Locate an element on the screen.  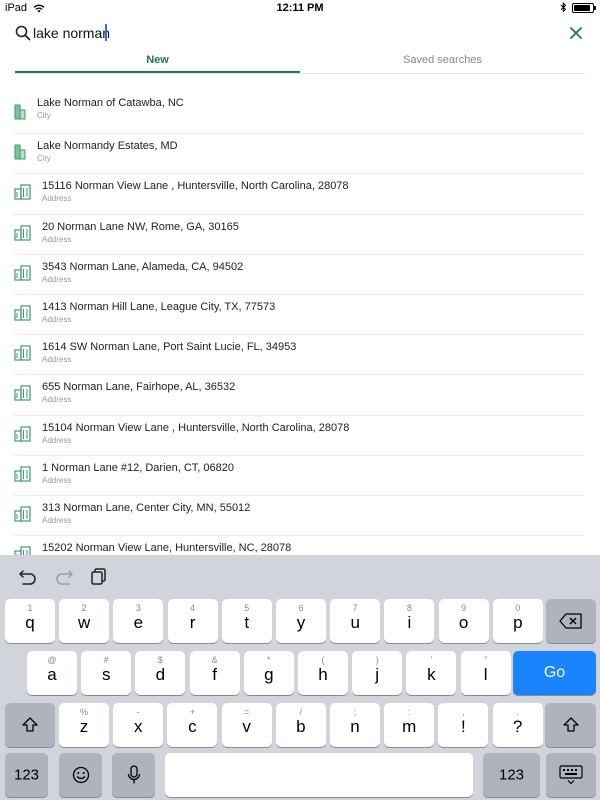
key-alt-label: - is located at coordinates (138, 712).